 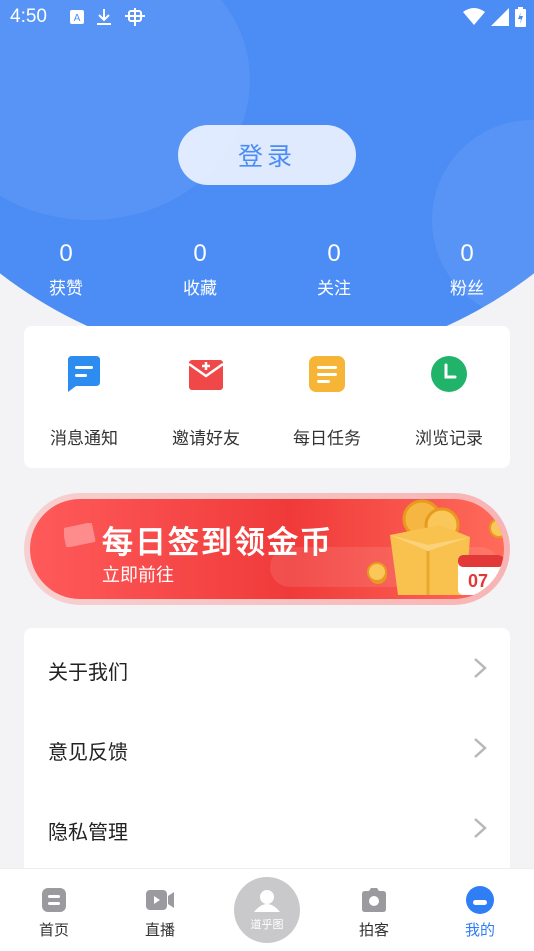 I want to click on status-time: 4:50, so click(x=28, y=16).